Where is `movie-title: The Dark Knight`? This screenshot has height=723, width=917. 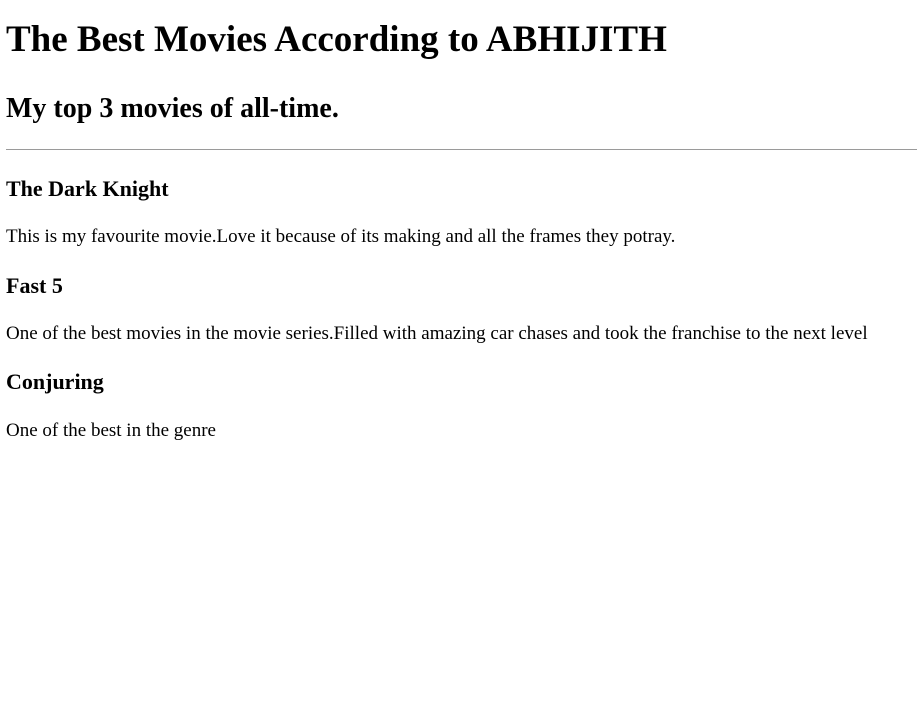 movie-title: The Dark Knight is located at coordinates (87, 188).